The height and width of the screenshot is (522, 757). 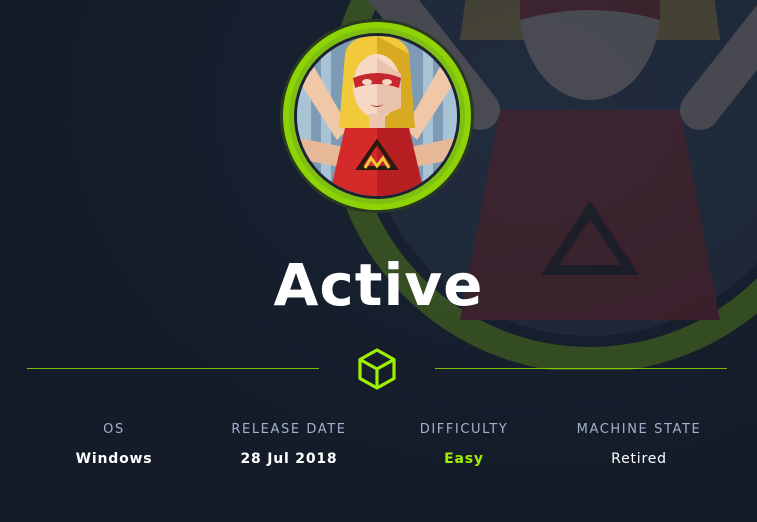 What do you see at coordinates (639, 459) in the screenshot?
I see `machine-state-value: Retired` at bounding box center [639, 459].